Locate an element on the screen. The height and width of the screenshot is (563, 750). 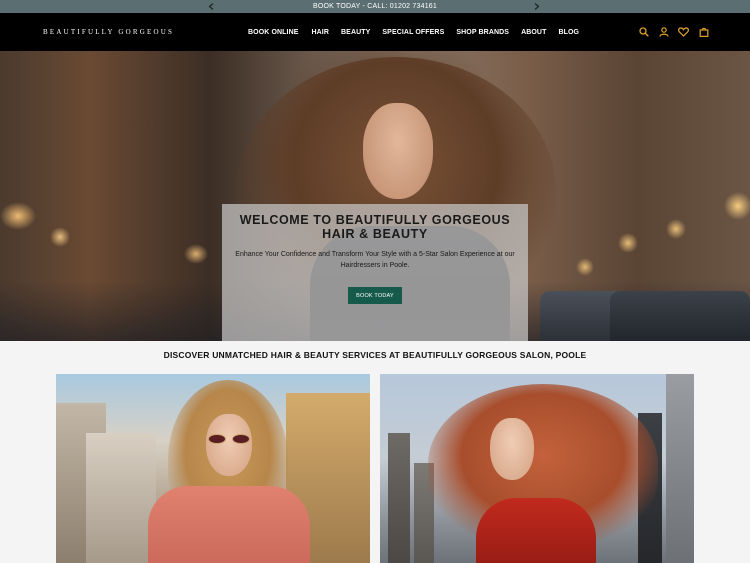
account-icon is located at coordinates (663, 32).